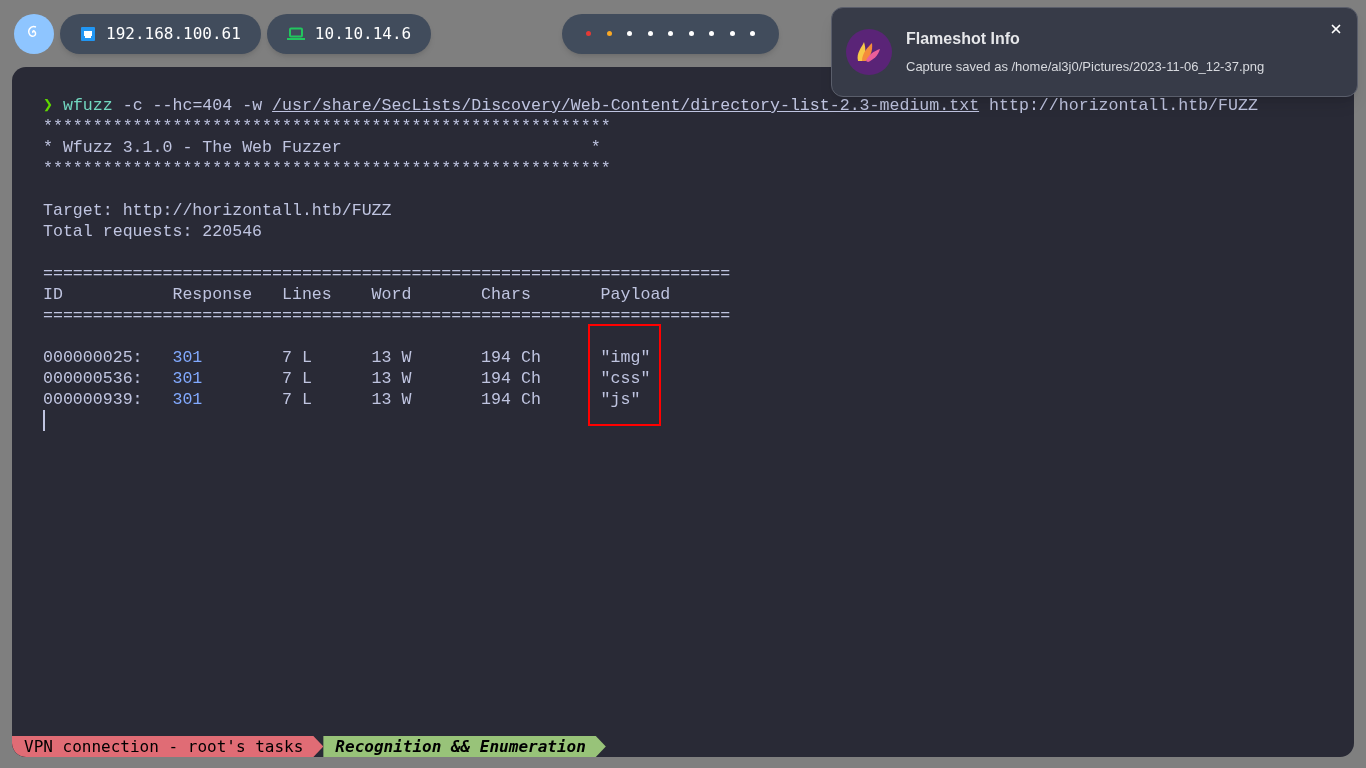  I want to click on target-url: http://horizontall.htb/FUZZ, so click(1123, 105).